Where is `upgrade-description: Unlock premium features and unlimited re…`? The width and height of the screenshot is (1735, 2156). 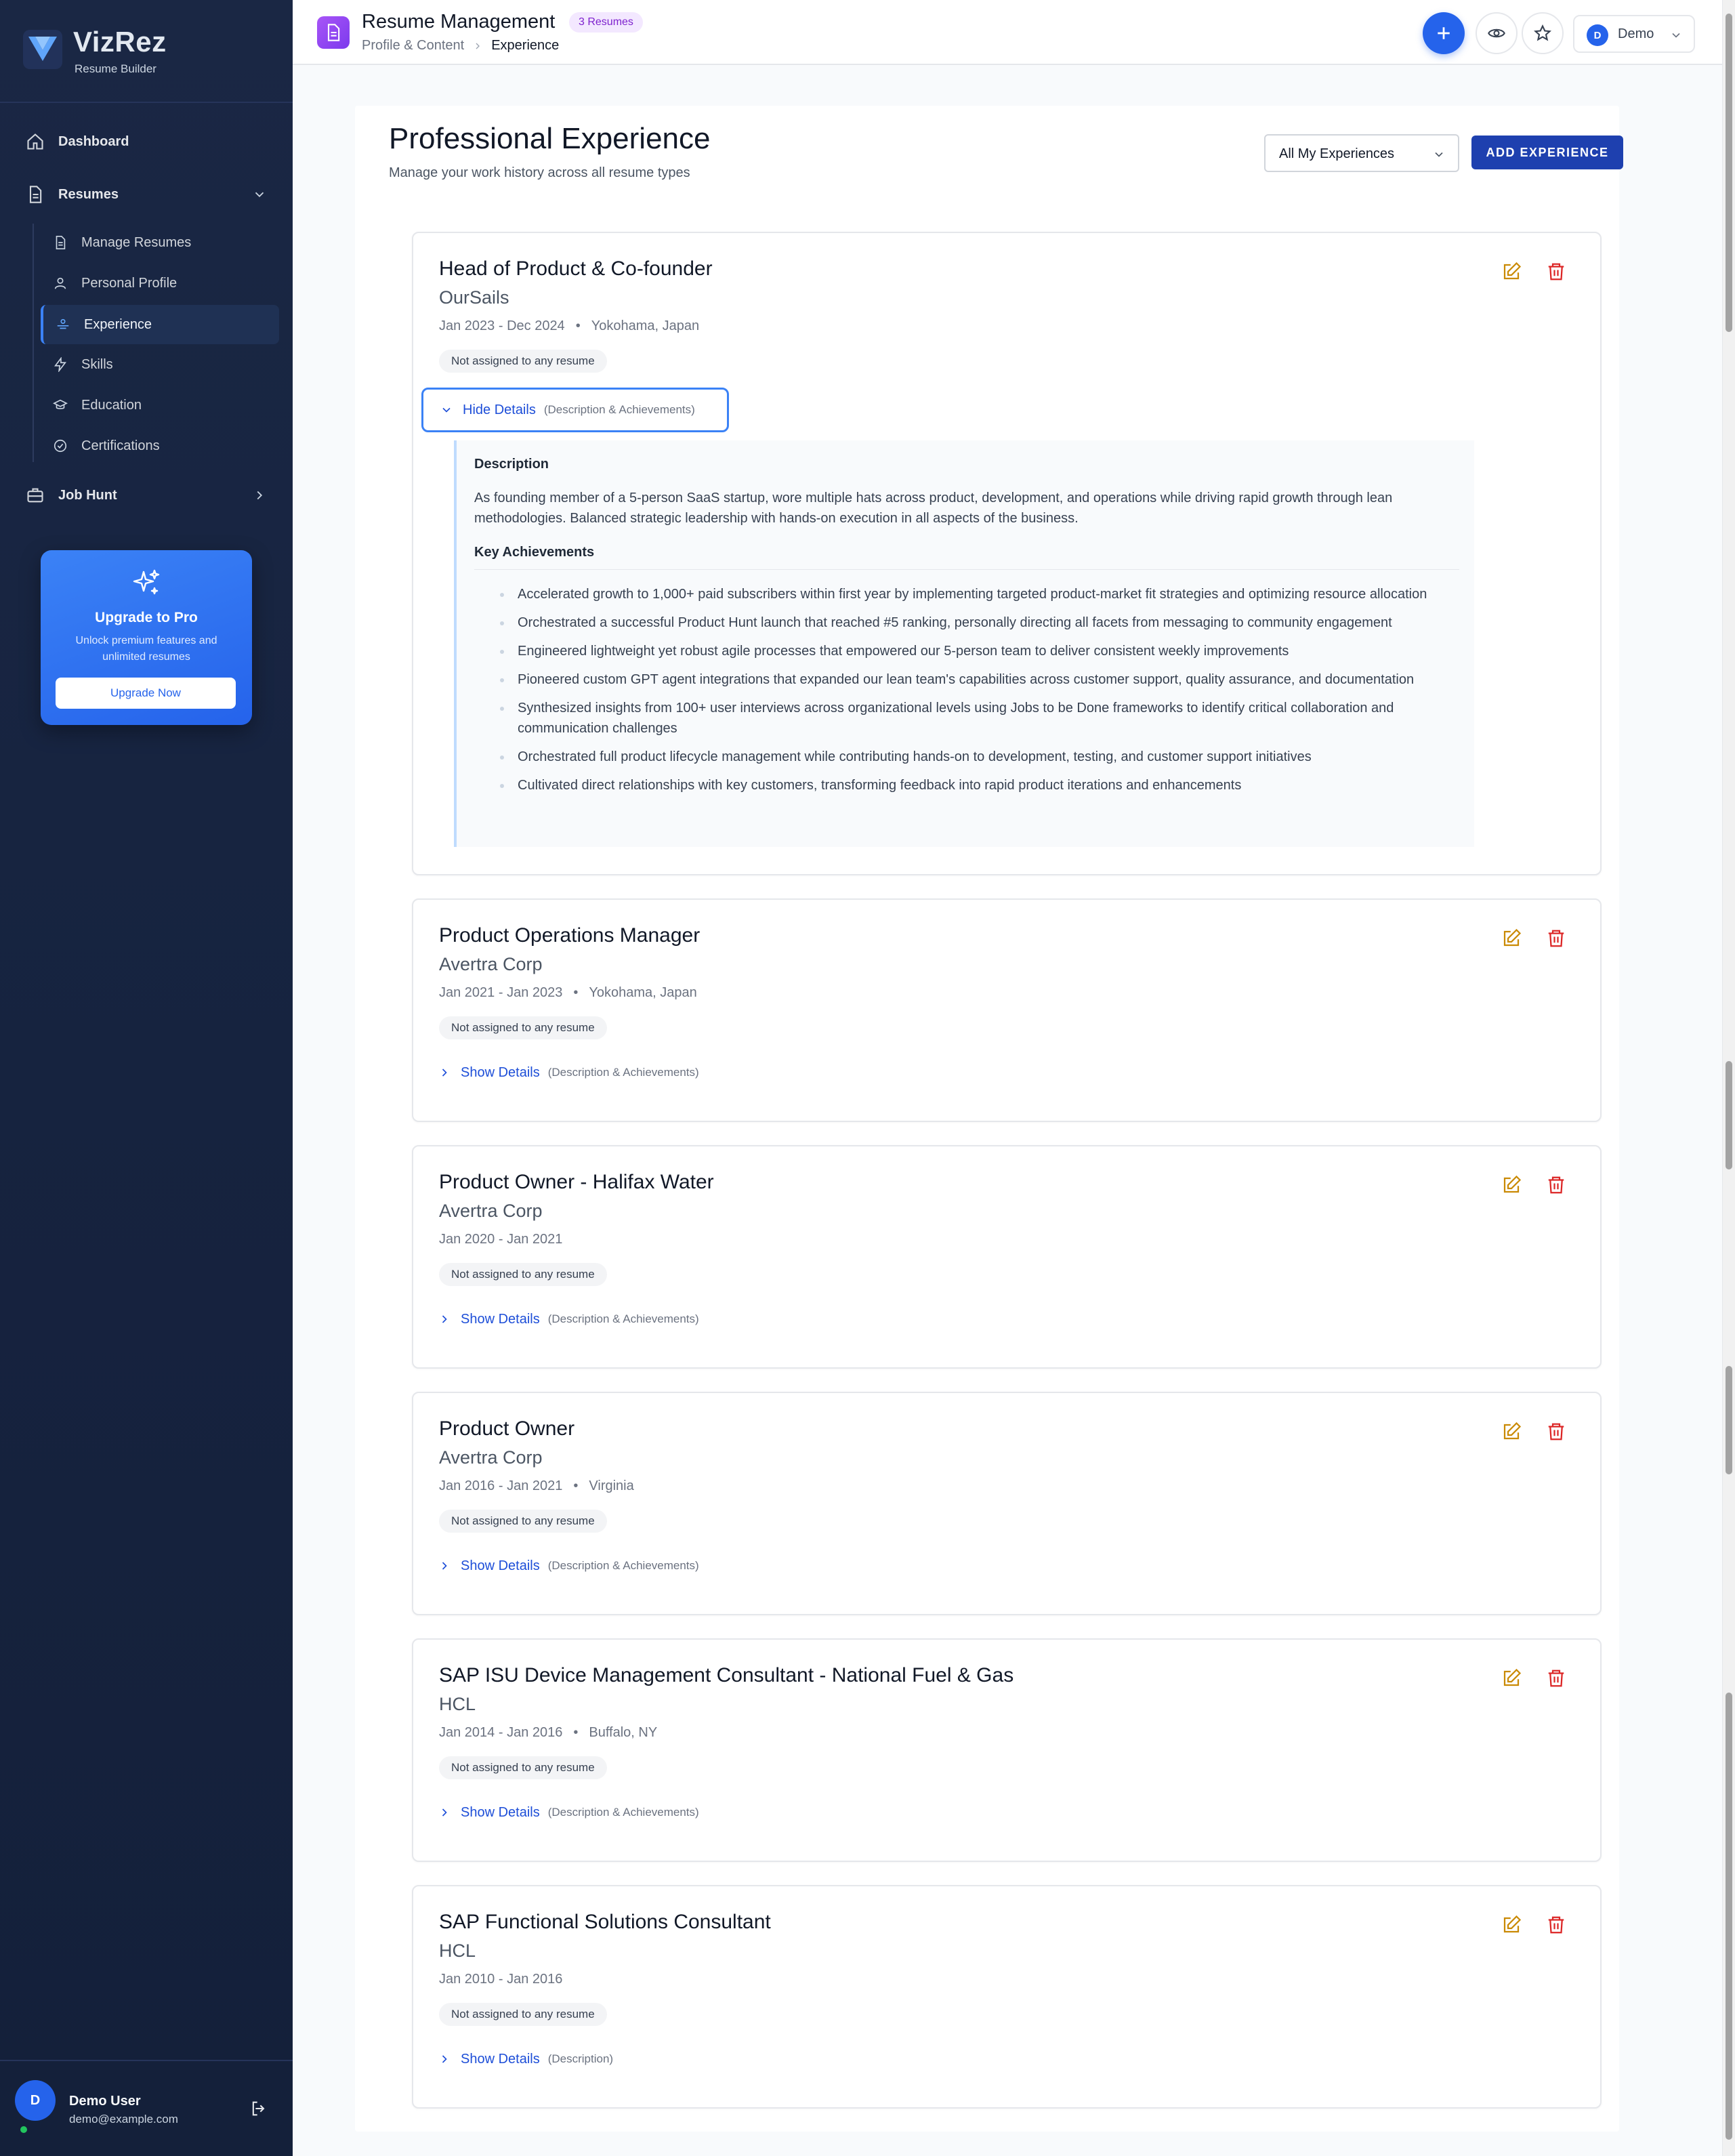
upgrade-description: Unlock premium features and unlimited re… is located at coordinates (146, 649).